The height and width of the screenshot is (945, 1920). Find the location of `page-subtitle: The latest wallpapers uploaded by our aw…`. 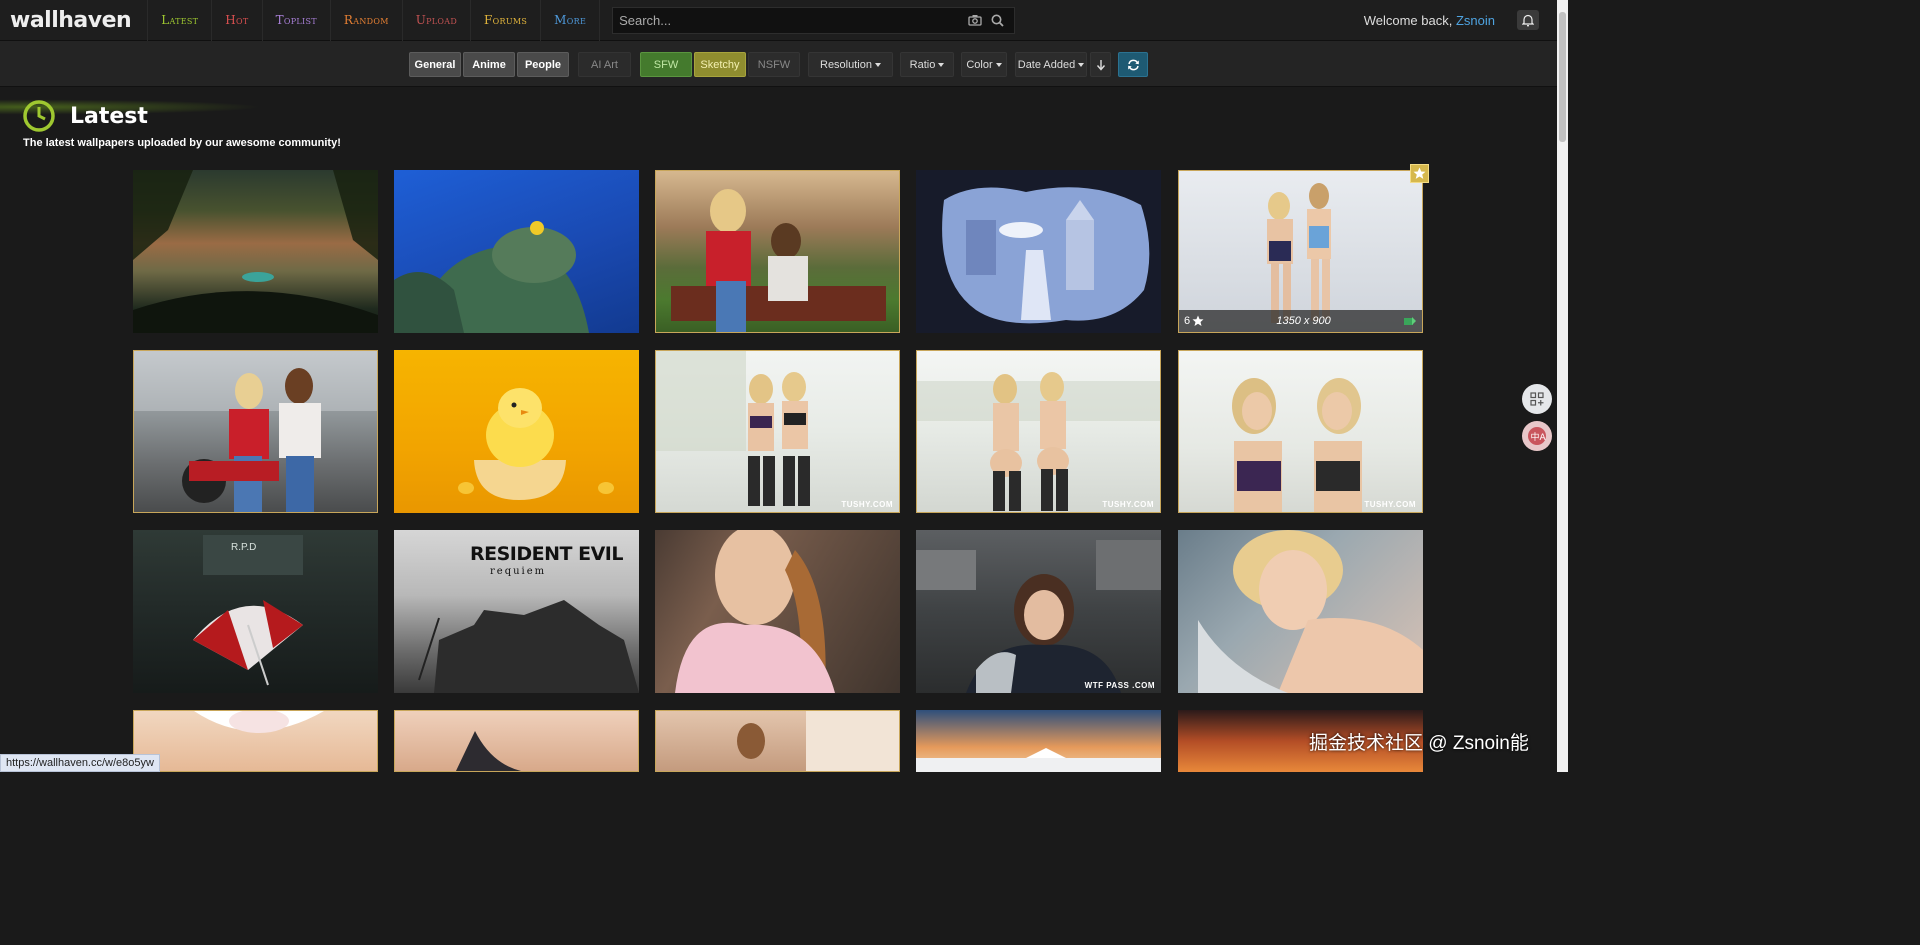

page-subtitle: The latest wallpapers uploaded by our aw… is located at coordinates (182, 143).